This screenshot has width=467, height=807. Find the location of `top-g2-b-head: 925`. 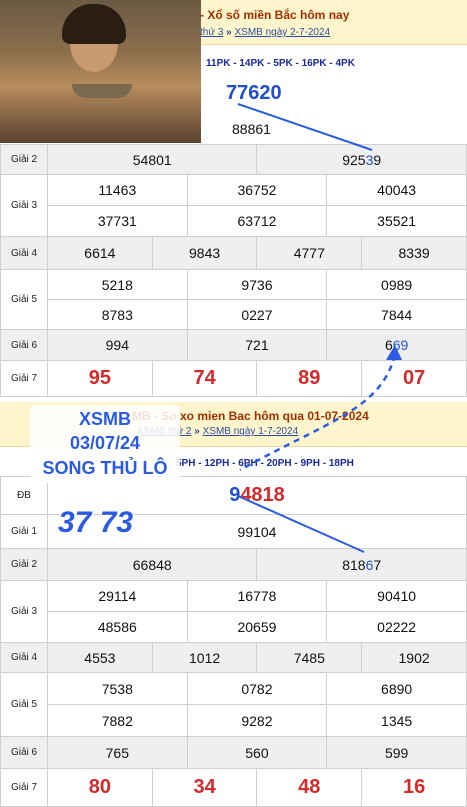

top-g2-b-head: 925 is located at coordinates (354, 159).